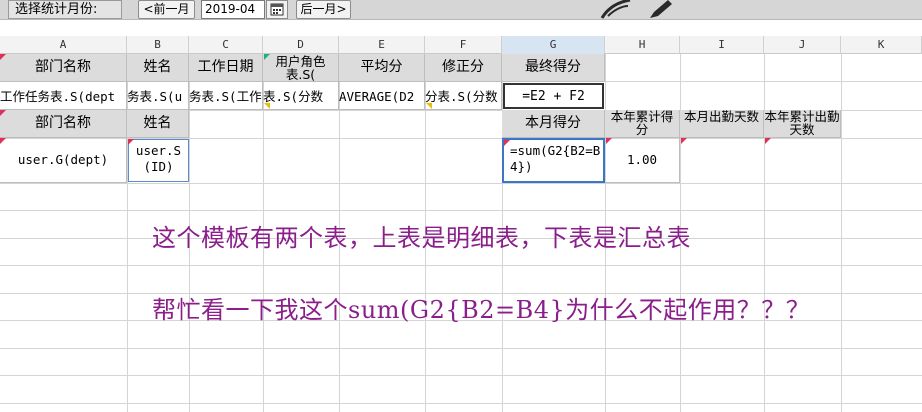  I want to click on col-header-b: B, so click(158, 45).